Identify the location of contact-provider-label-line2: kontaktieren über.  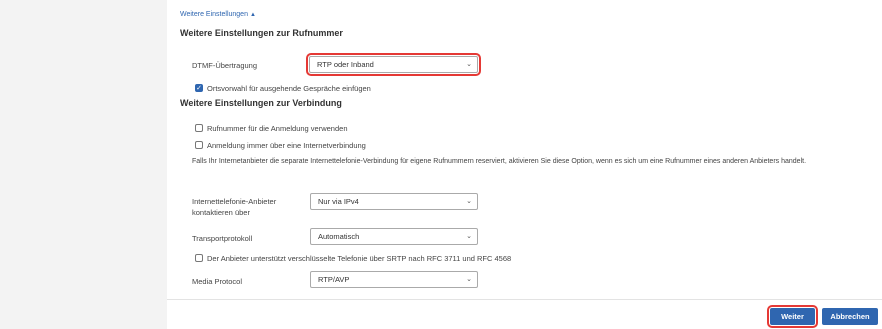
(221, 212).